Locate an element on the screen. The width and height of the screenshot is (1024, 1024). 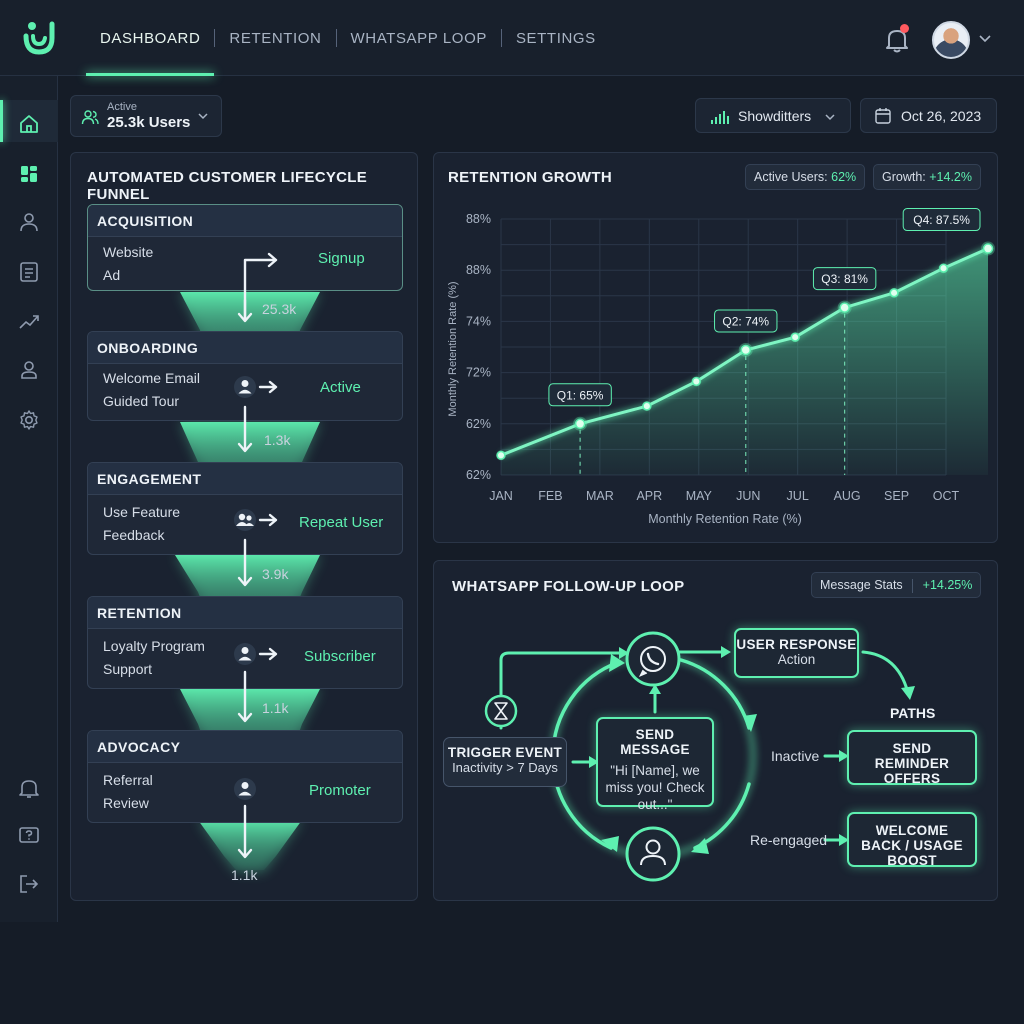
sidebar is located at coordinates (29, 499).